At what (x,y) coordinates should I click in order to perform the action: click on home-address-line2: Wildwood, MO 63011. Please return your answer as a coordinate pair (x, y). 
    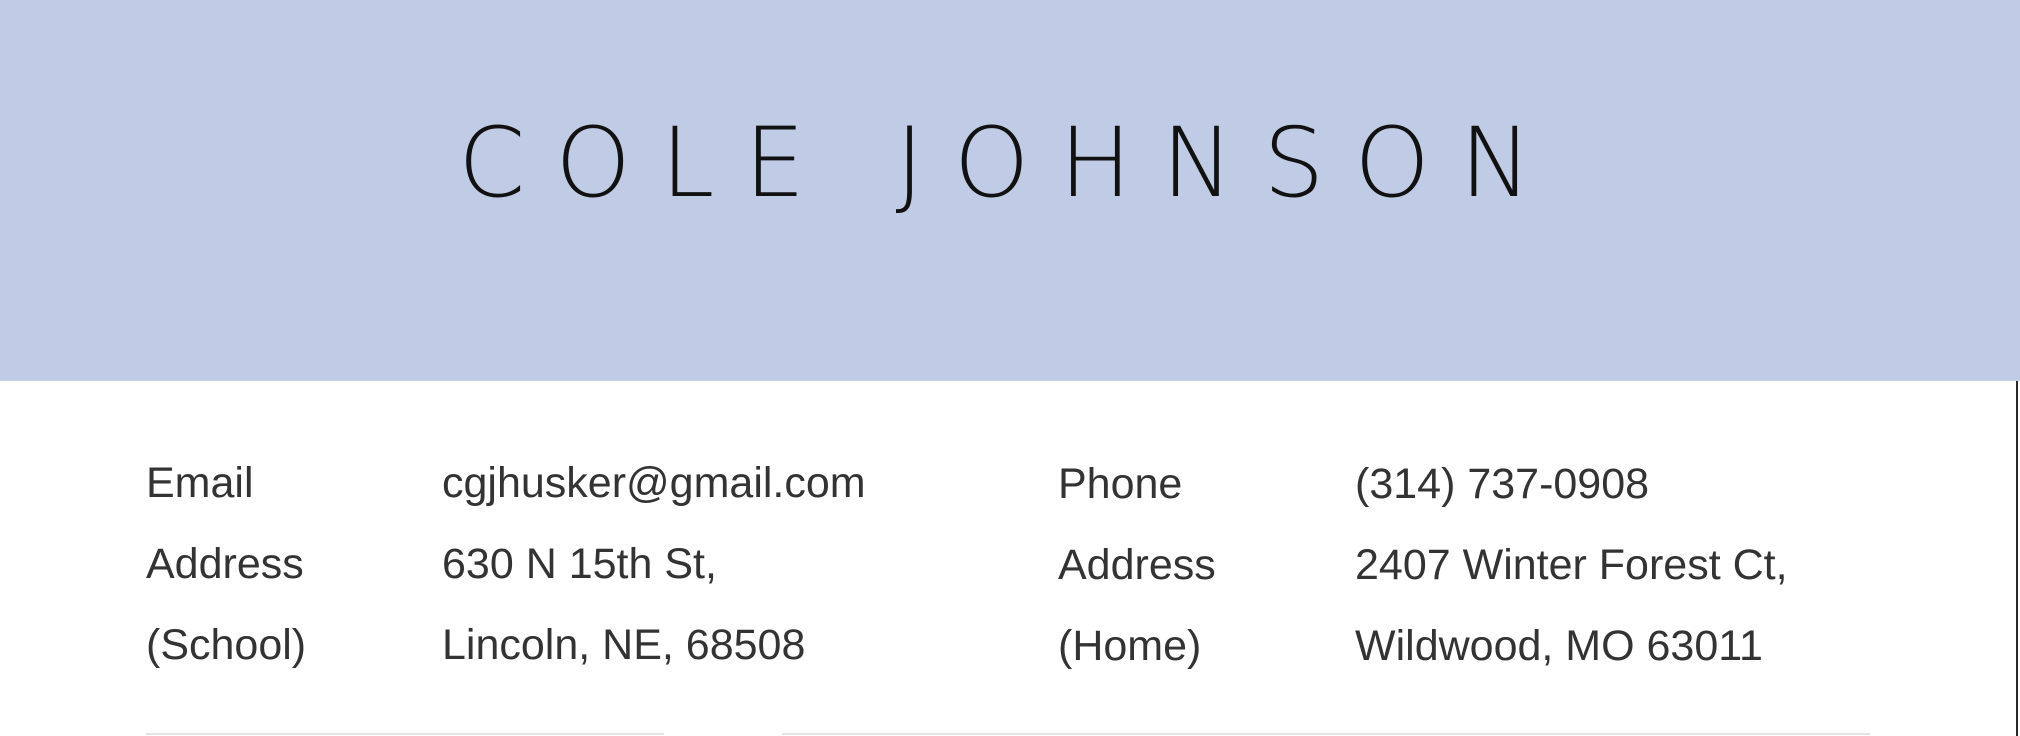
    Looking at the image, I should click on (1559, 646).